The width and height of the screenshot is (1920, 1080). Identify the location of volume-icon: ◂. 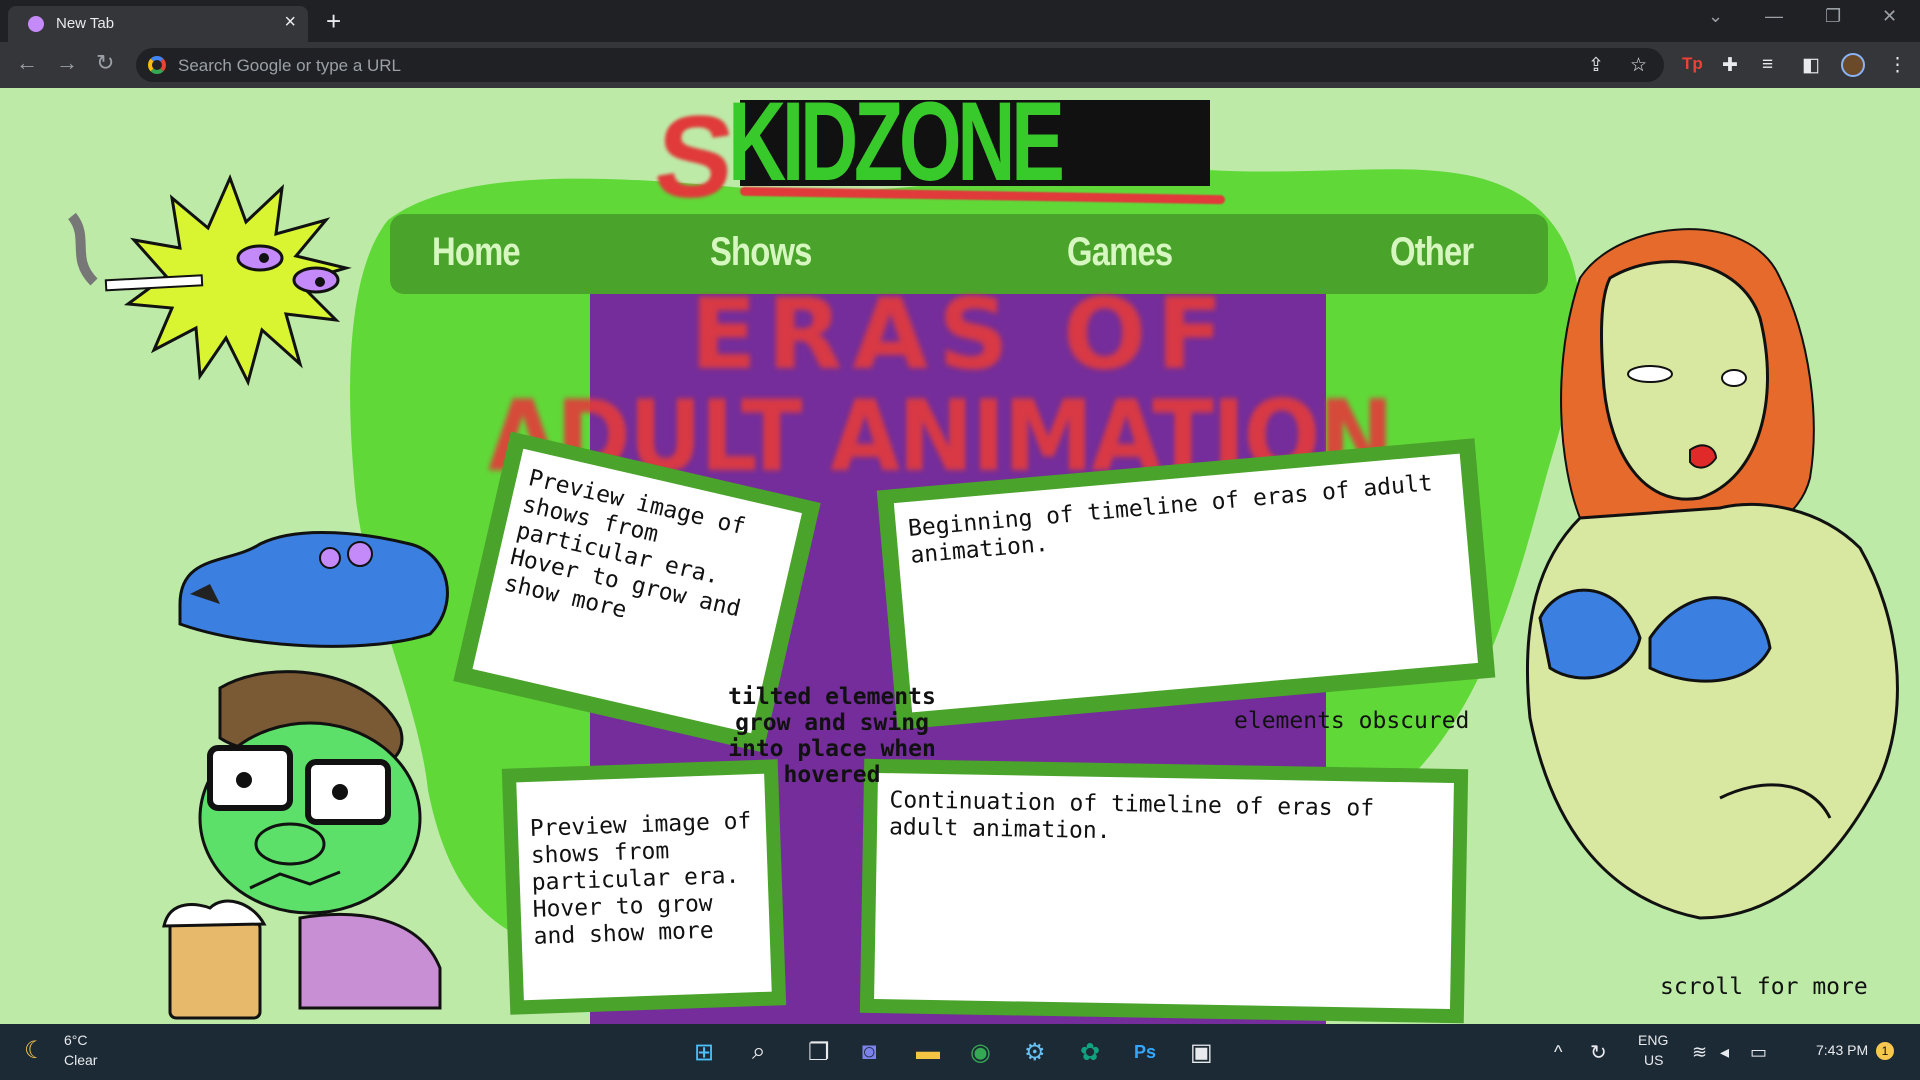
(1724, 1052).